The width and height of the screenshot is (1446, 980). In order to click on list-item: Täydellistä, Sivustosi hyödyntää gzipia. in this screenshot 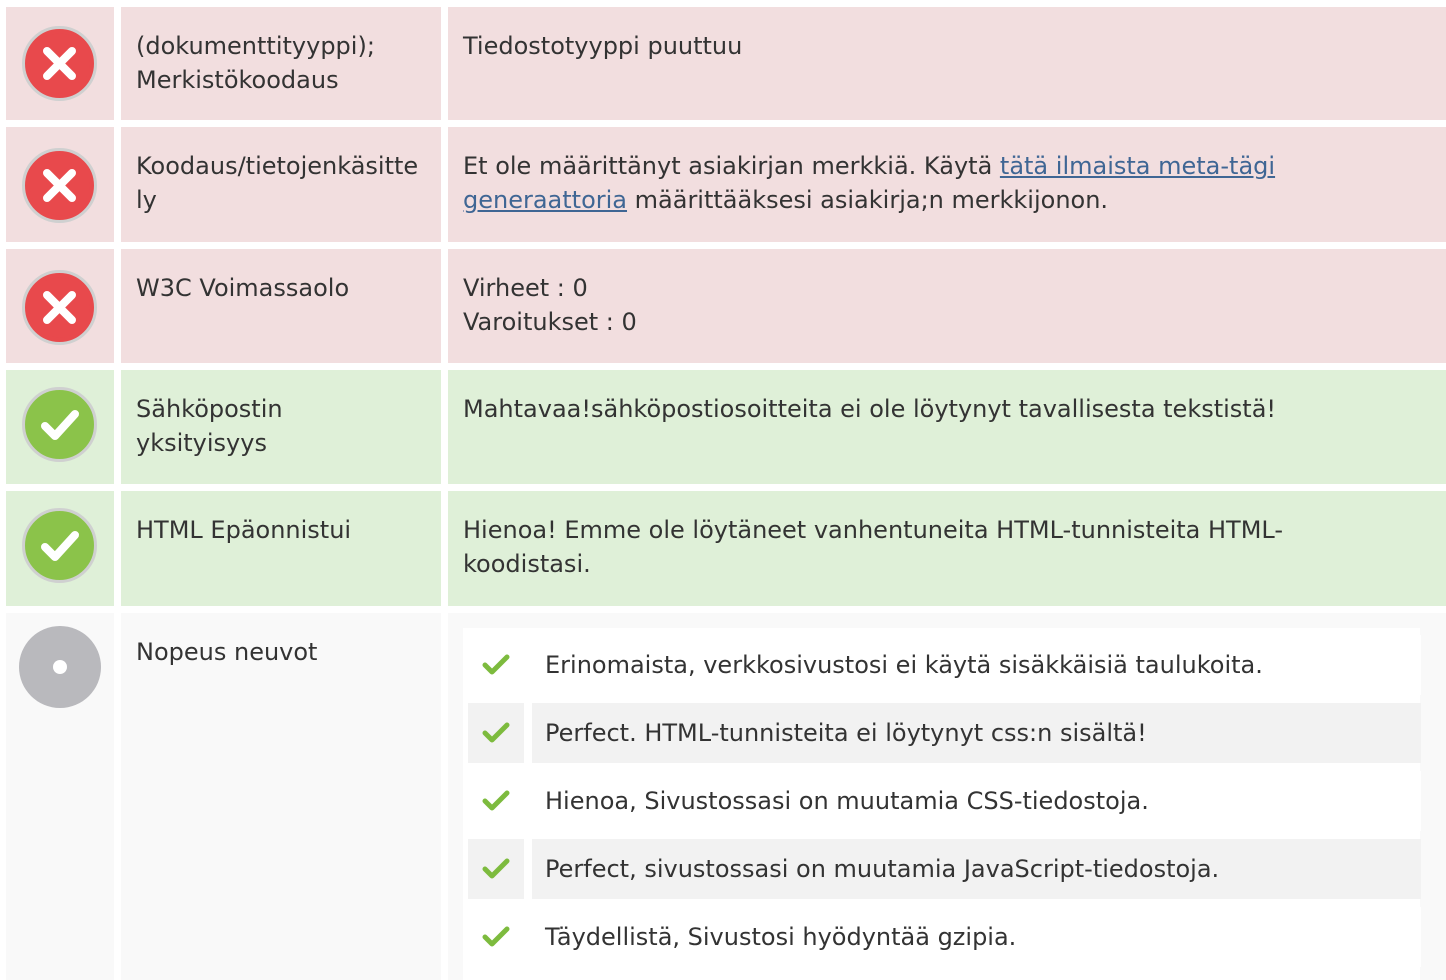, I will do `click(944, 937)`.